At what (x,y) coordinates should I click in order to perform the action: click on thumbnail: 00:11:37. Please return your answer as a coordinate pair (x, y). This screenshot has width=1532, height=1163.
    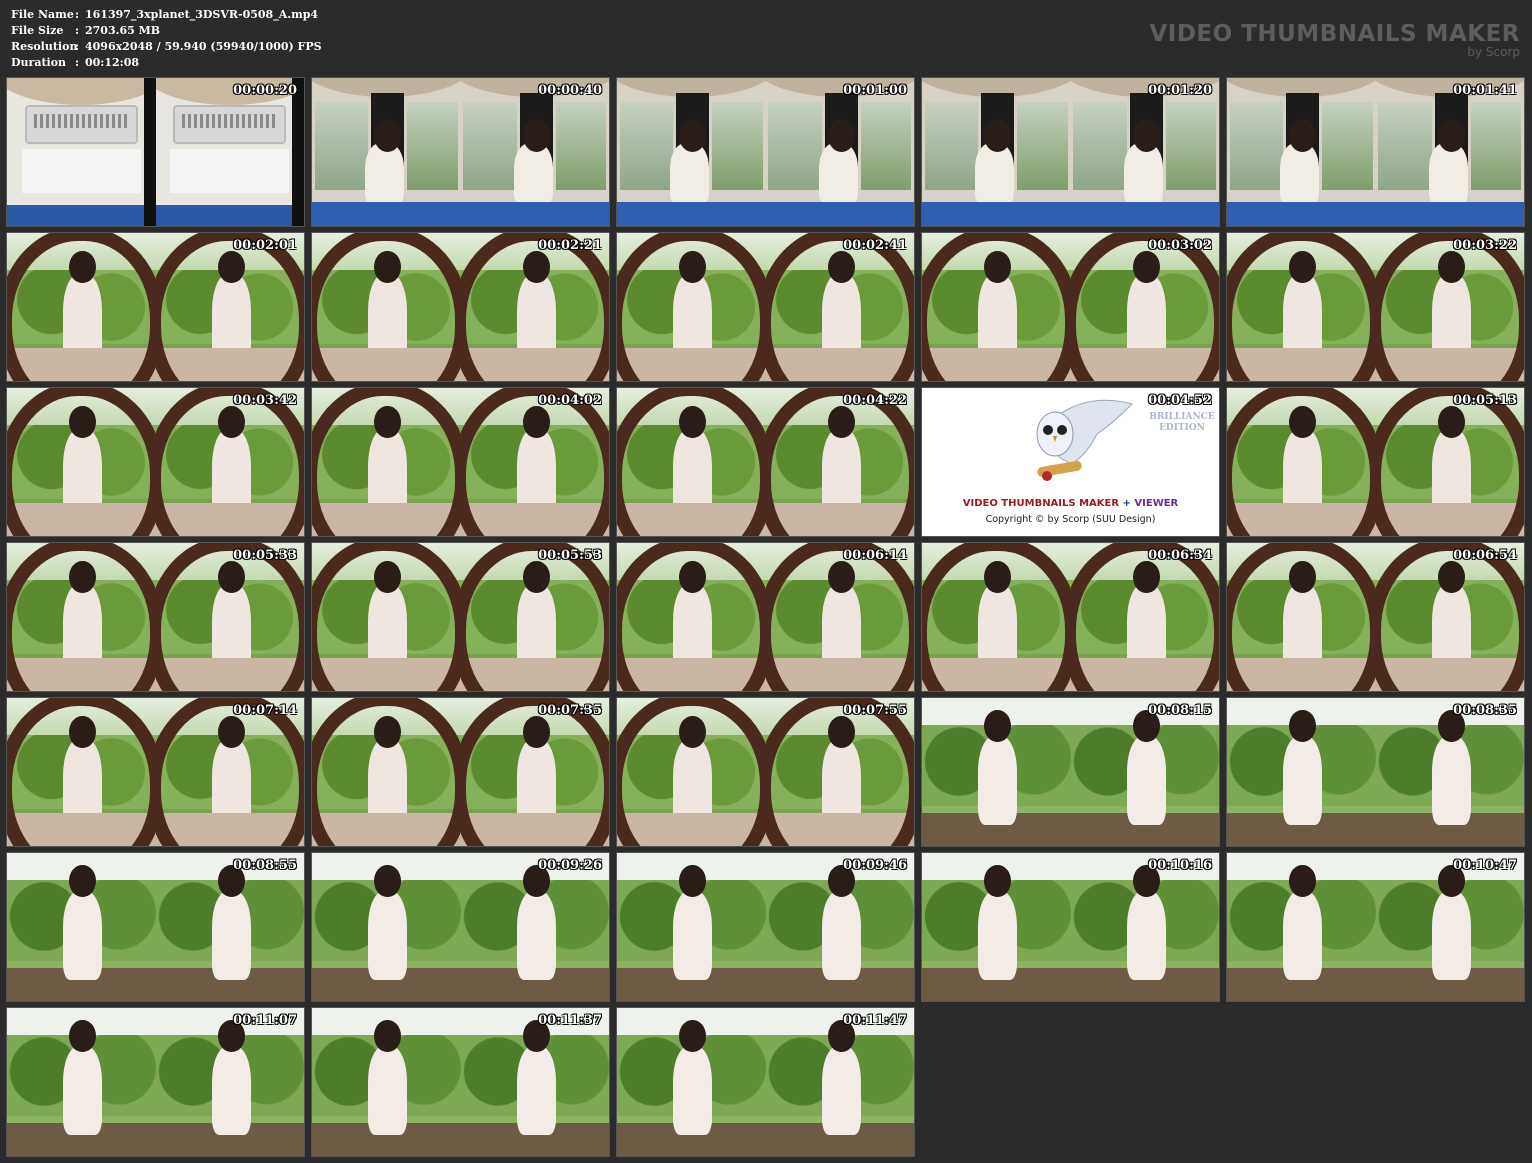
    Looking at the image, I should click on (460, 1082).